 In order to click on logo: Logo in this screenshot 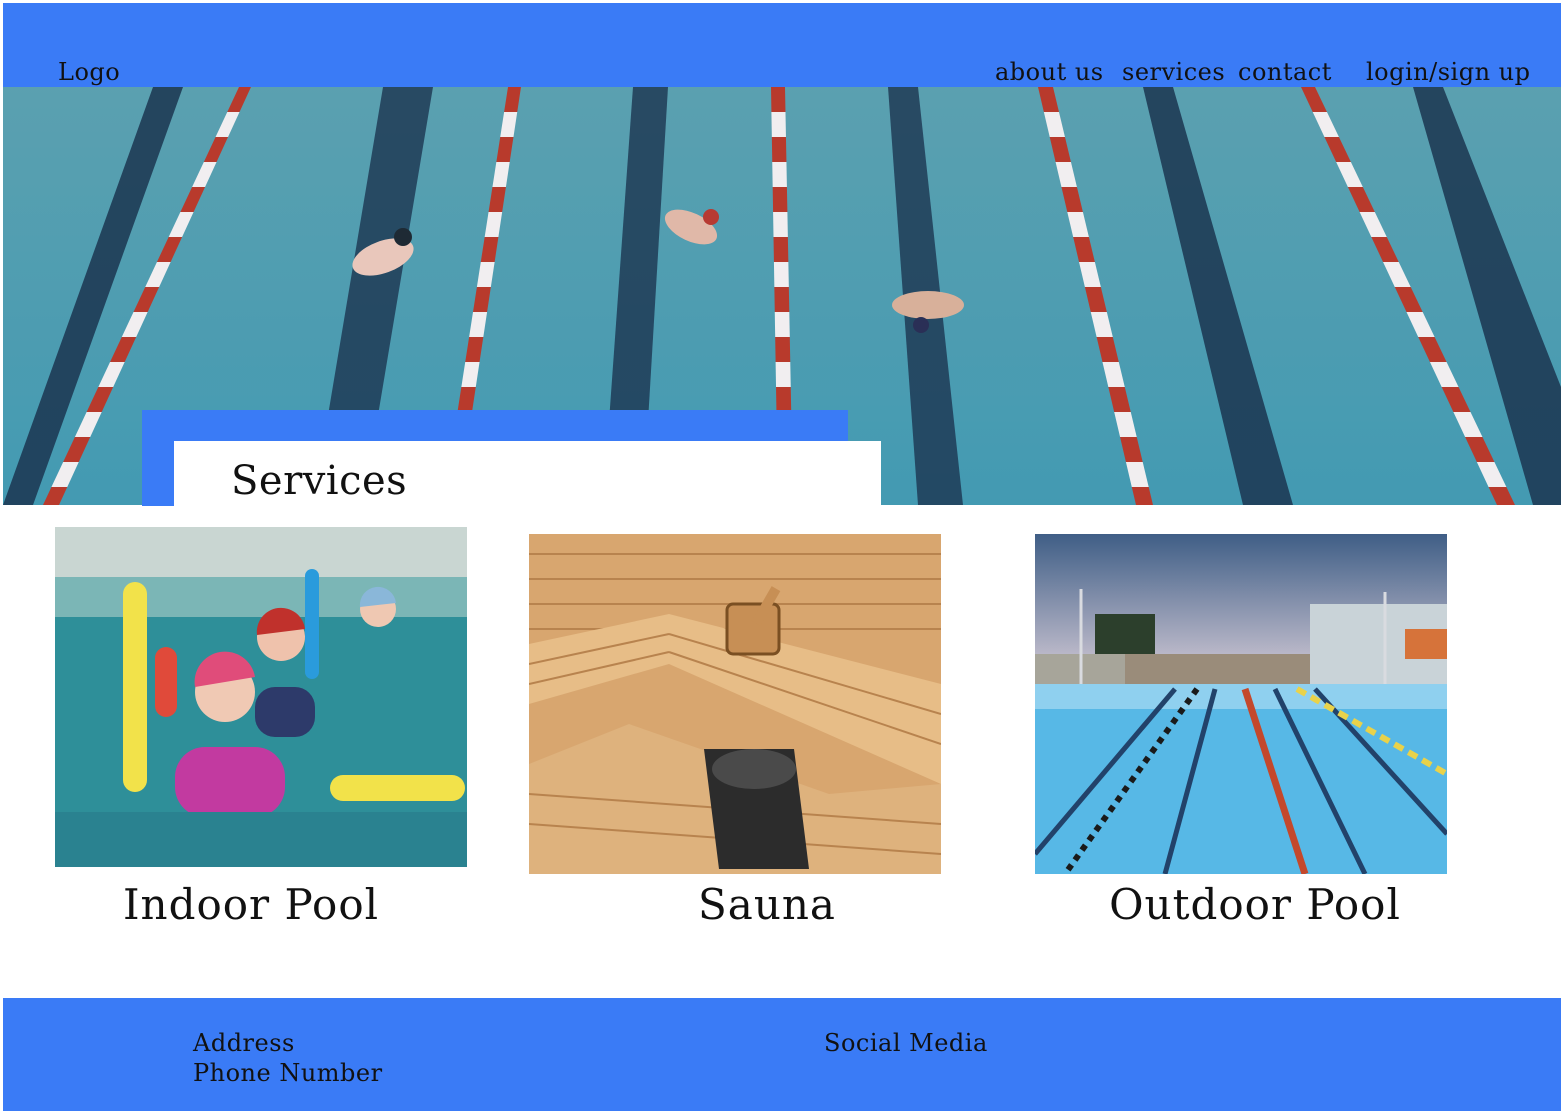, I will do `click(89, 72)`.